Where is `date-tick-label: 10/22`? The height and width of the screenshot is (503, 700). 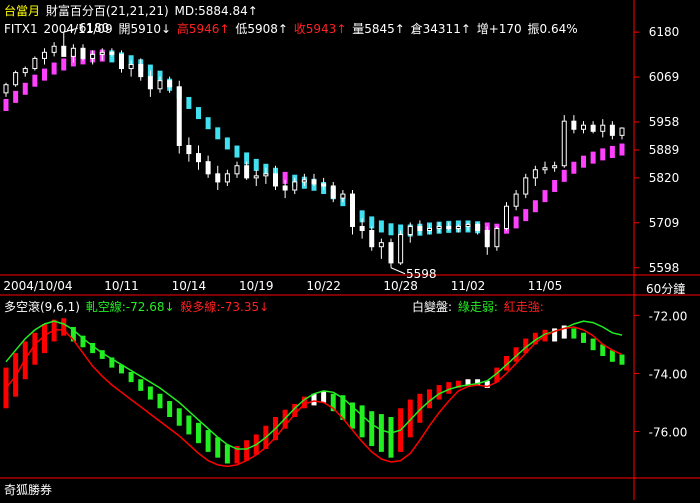
date-tick-label: 10/22 is located at coordinates (323, 286).